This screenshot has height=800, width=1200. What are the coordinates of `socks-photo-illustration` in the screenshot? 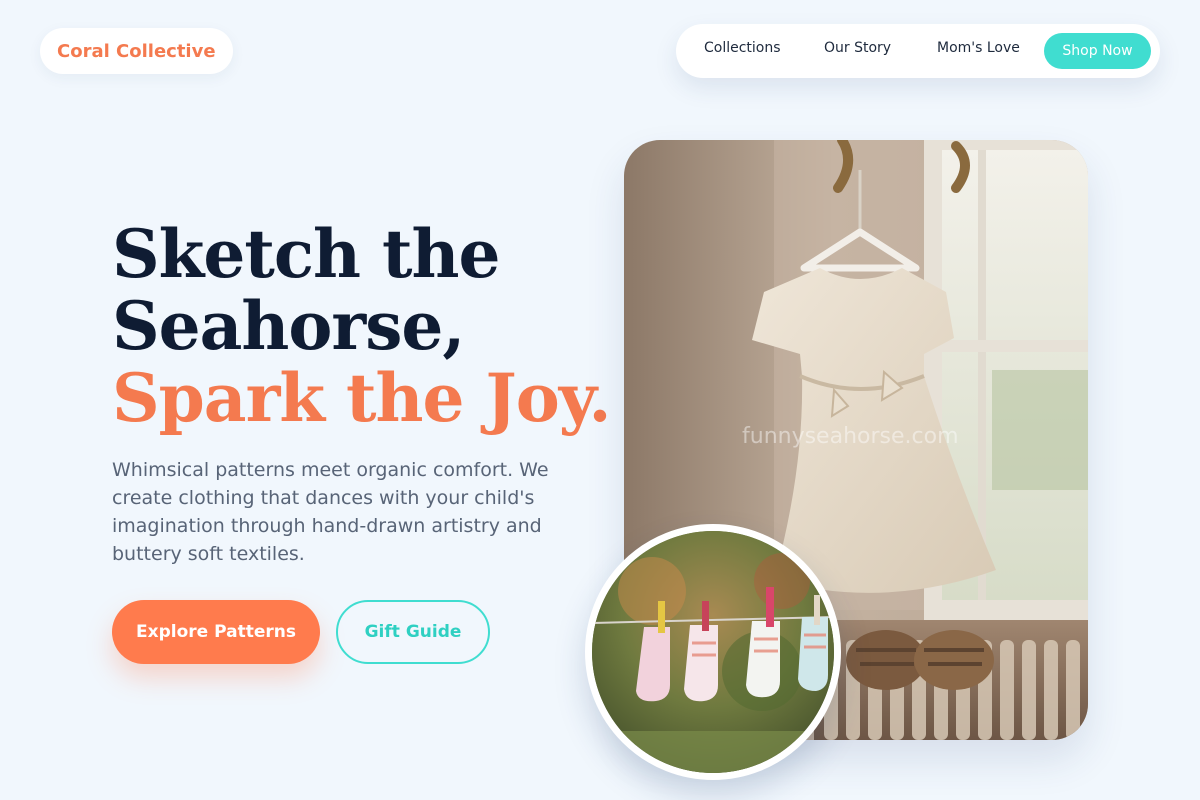 It's located at (713, 652).